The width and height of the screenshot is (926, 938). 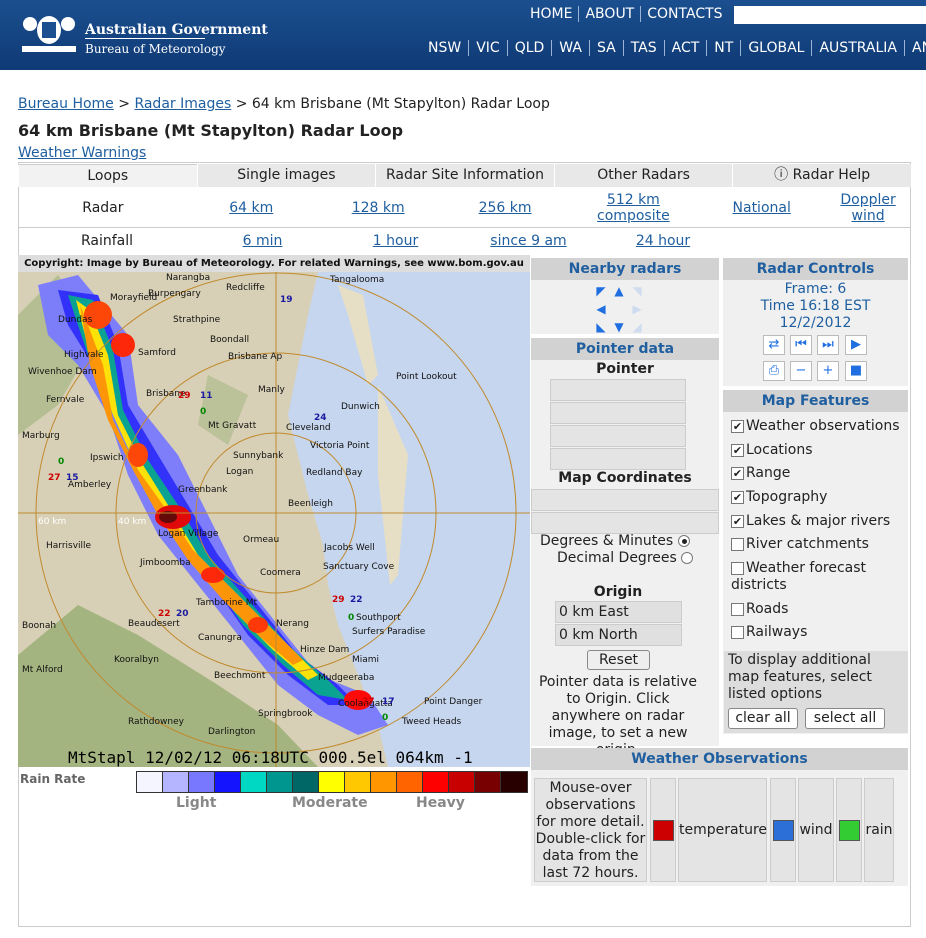 What do you see at coordinates (601, 309) in the screenshot?
I see `arrow-w-icon: ◀` at bounding box center [601, 309].